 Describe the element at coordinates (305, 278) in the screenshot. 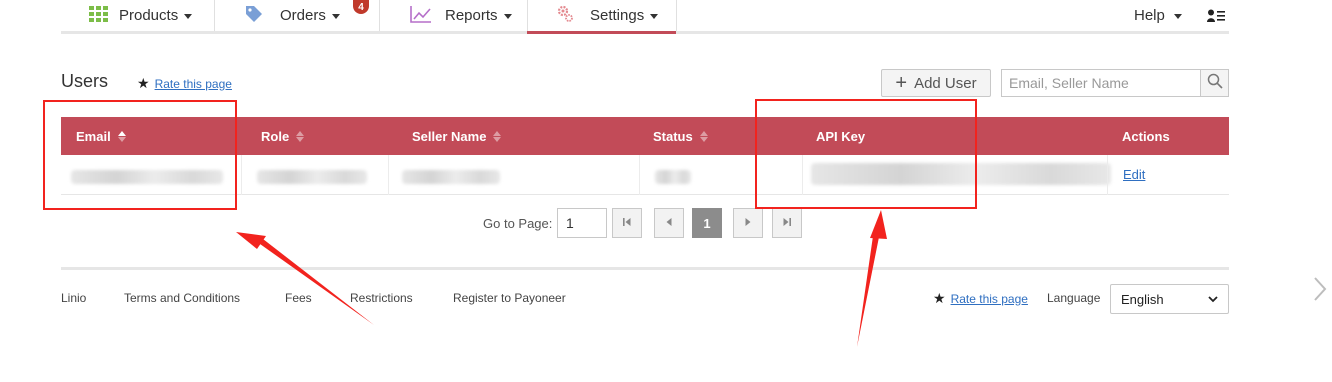

I see `annotation-arrow-email` at that location.